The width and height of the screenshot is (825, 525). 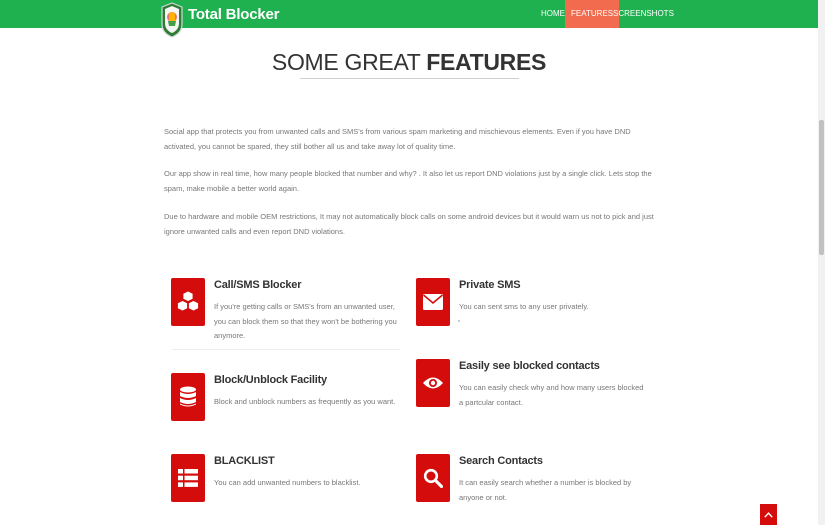 What do you see at coordinates (270, 380) in the screenshot?
I see `feature-title: Block/Unblock Facility` at bounding box center [270, 380].